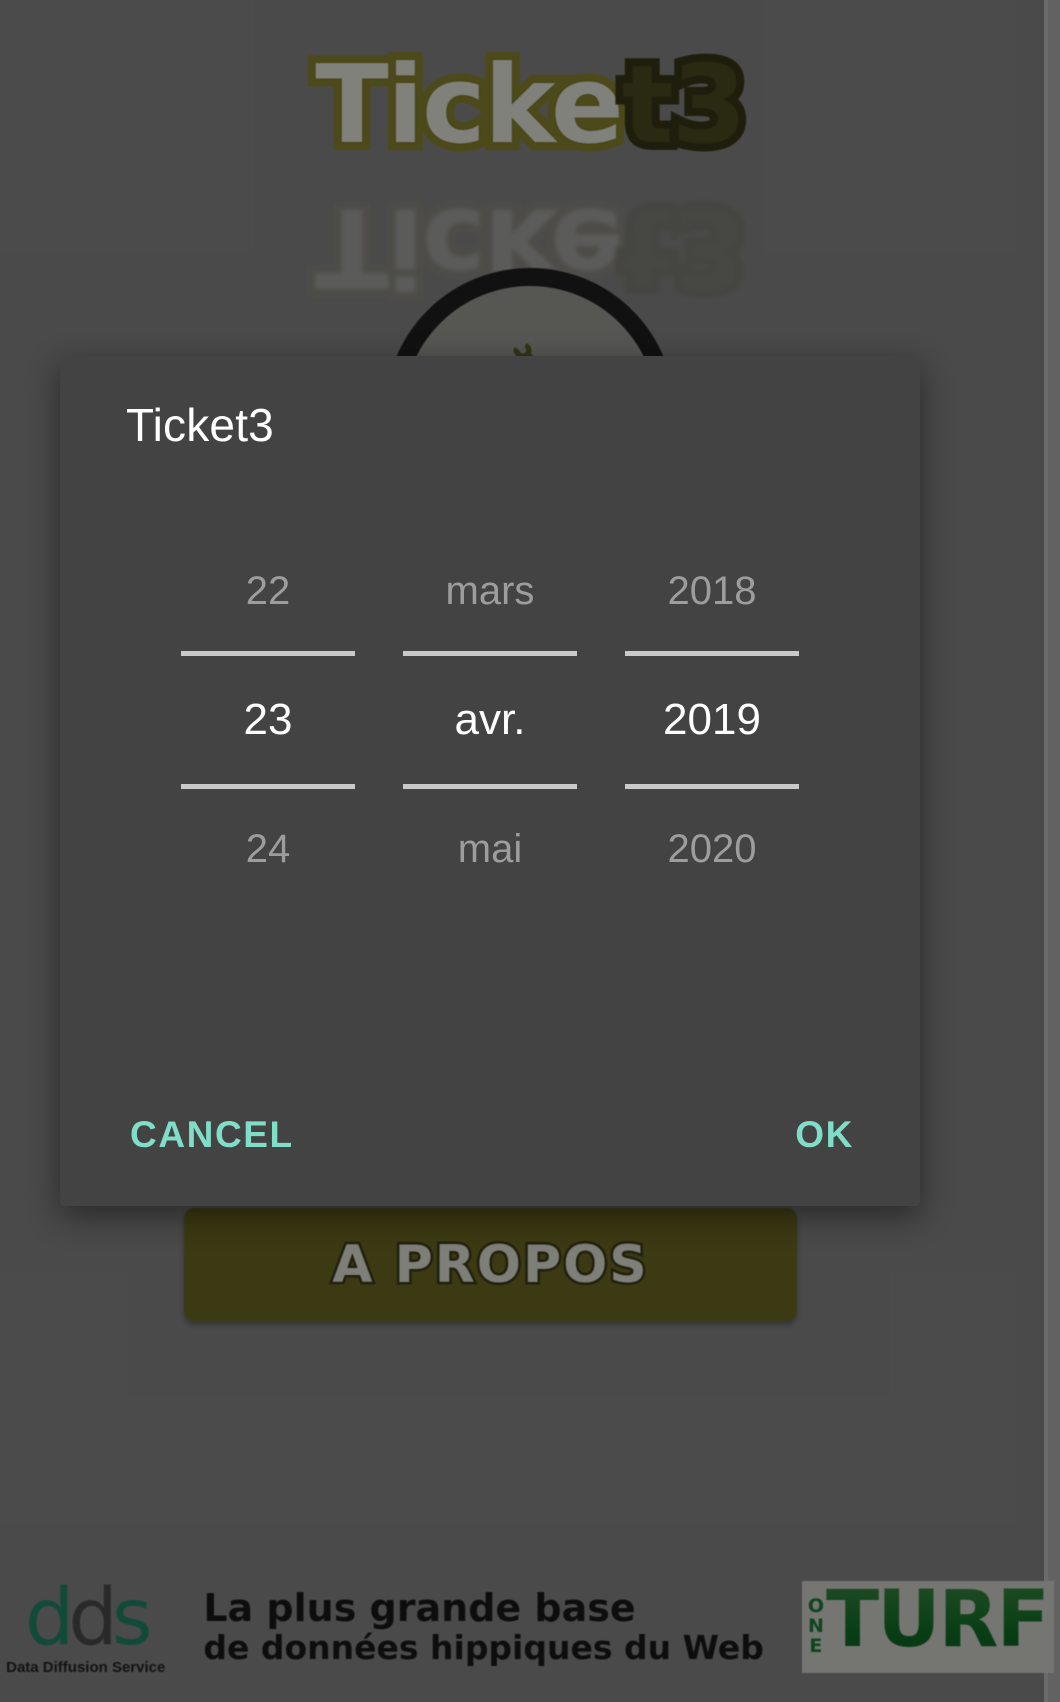 The width and height of the screenshot is (1060, 1702). I want to click on month-next-value: mai, so click(490, 849).